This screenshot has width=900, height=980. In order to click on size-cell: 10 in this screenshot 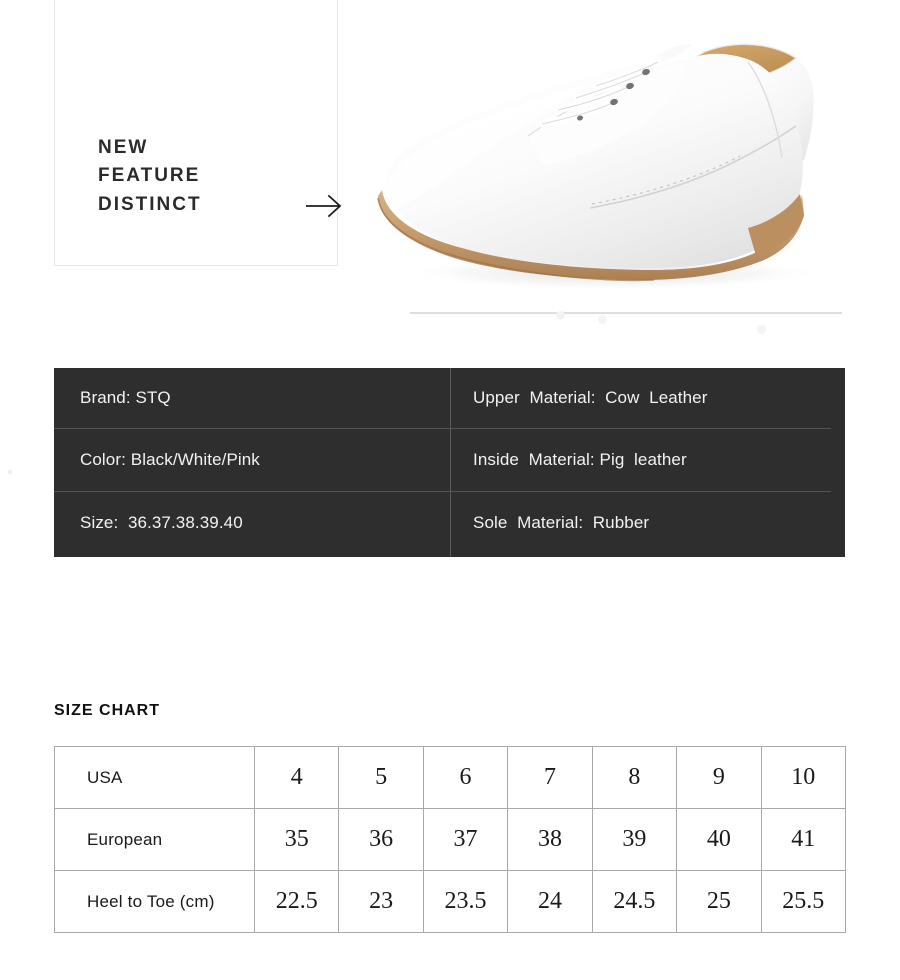, I will do `click(803, 777)`.